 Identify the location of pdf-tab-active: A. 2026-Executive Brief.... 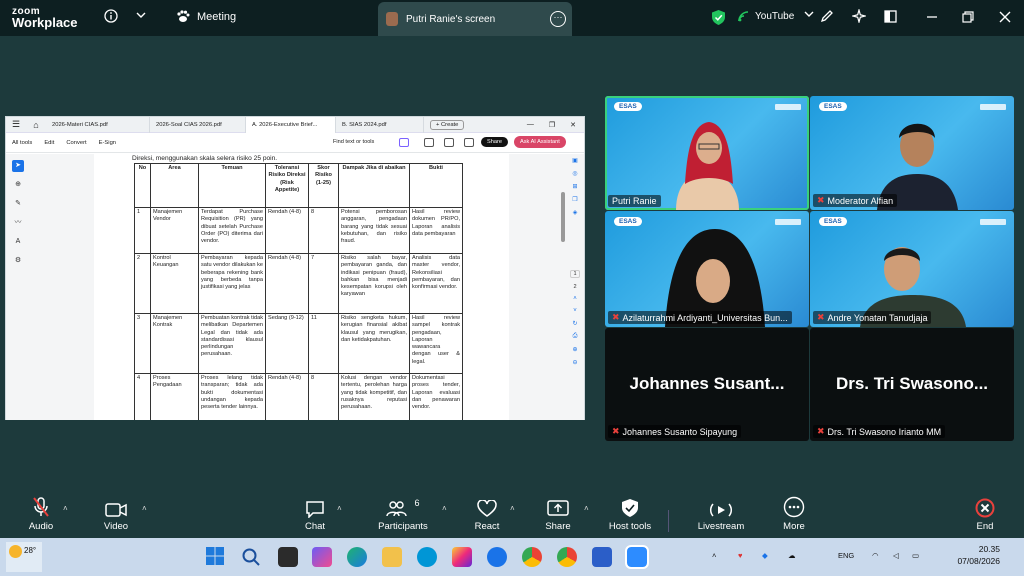
(291, 124).